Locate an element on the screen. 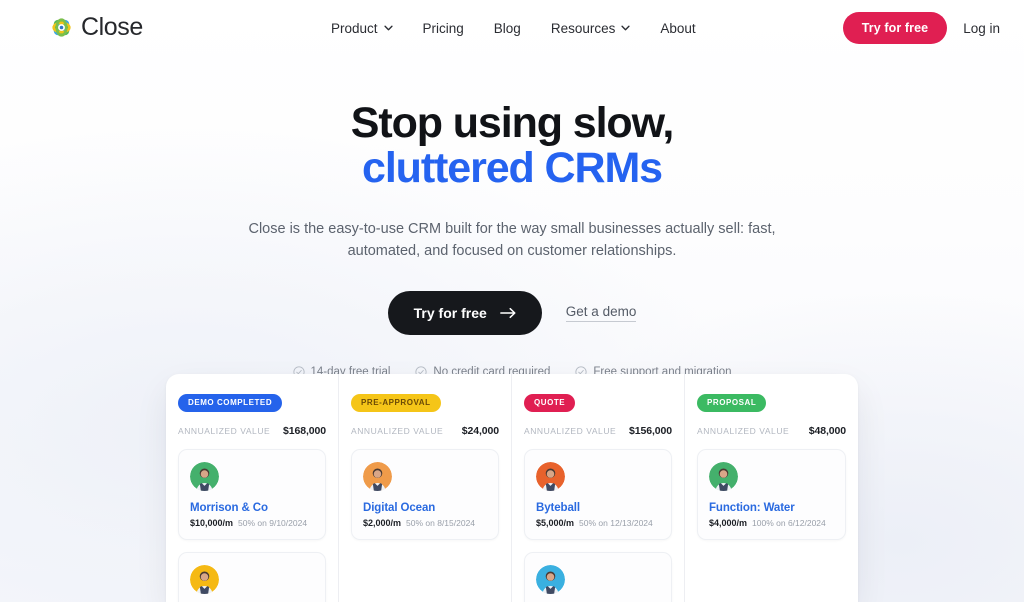 The image size is (1024, 602). annualized-value-amount: $24,000 is located at coordinates (480, 430).